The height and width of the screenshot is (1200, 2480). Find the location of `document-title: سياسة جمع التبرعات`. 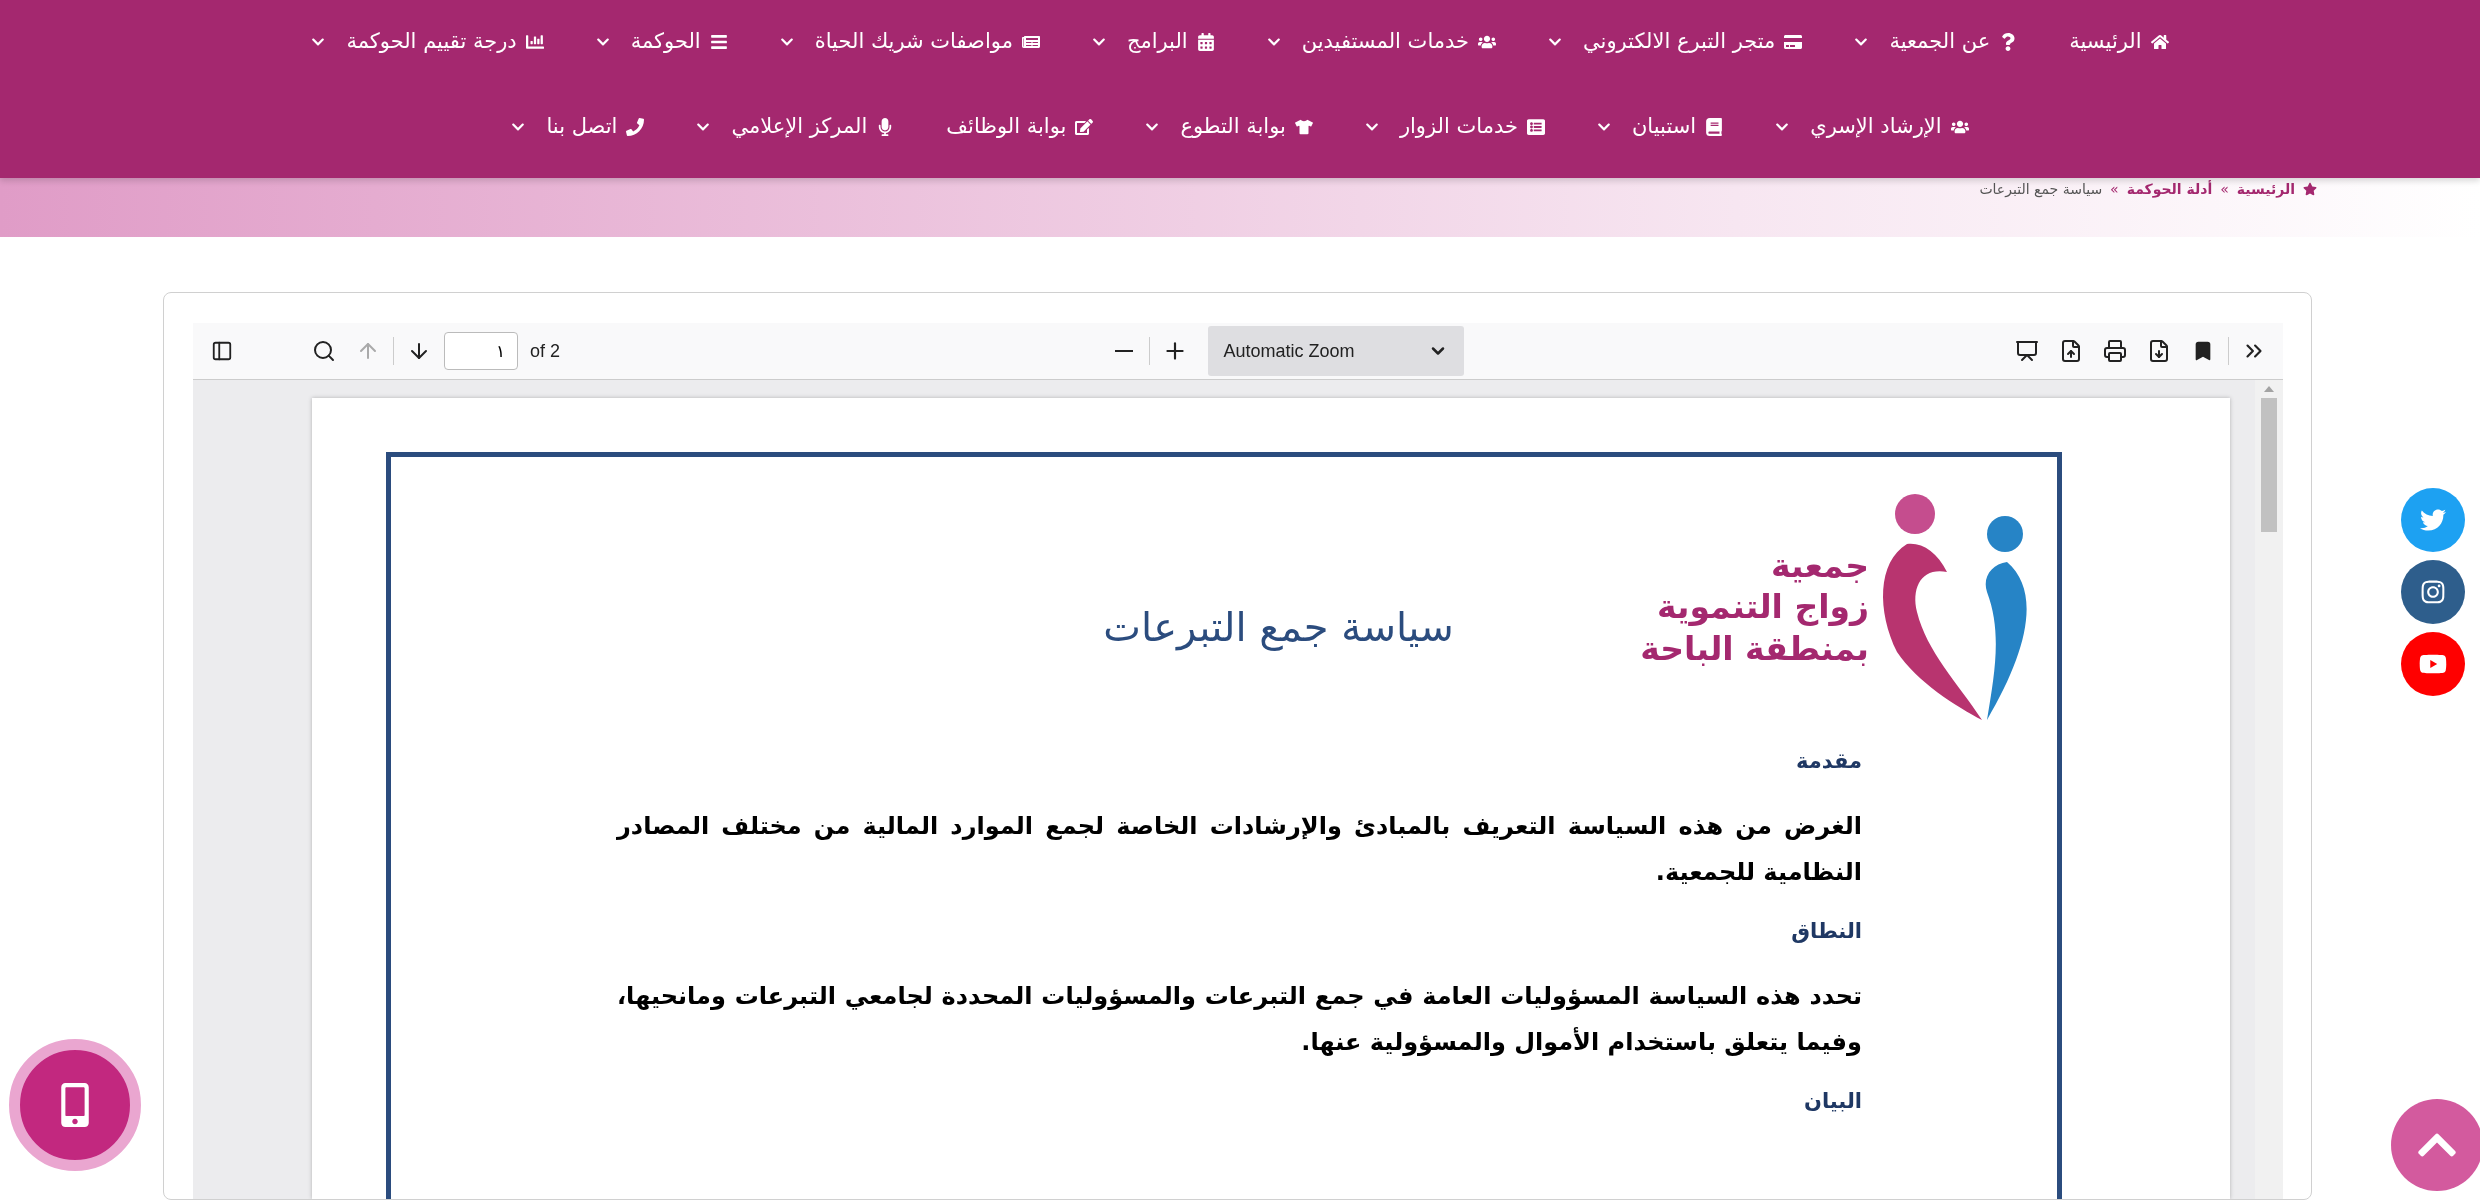

document-title: سياسة جمع التبرعات is located at coordinates (1278, 627).